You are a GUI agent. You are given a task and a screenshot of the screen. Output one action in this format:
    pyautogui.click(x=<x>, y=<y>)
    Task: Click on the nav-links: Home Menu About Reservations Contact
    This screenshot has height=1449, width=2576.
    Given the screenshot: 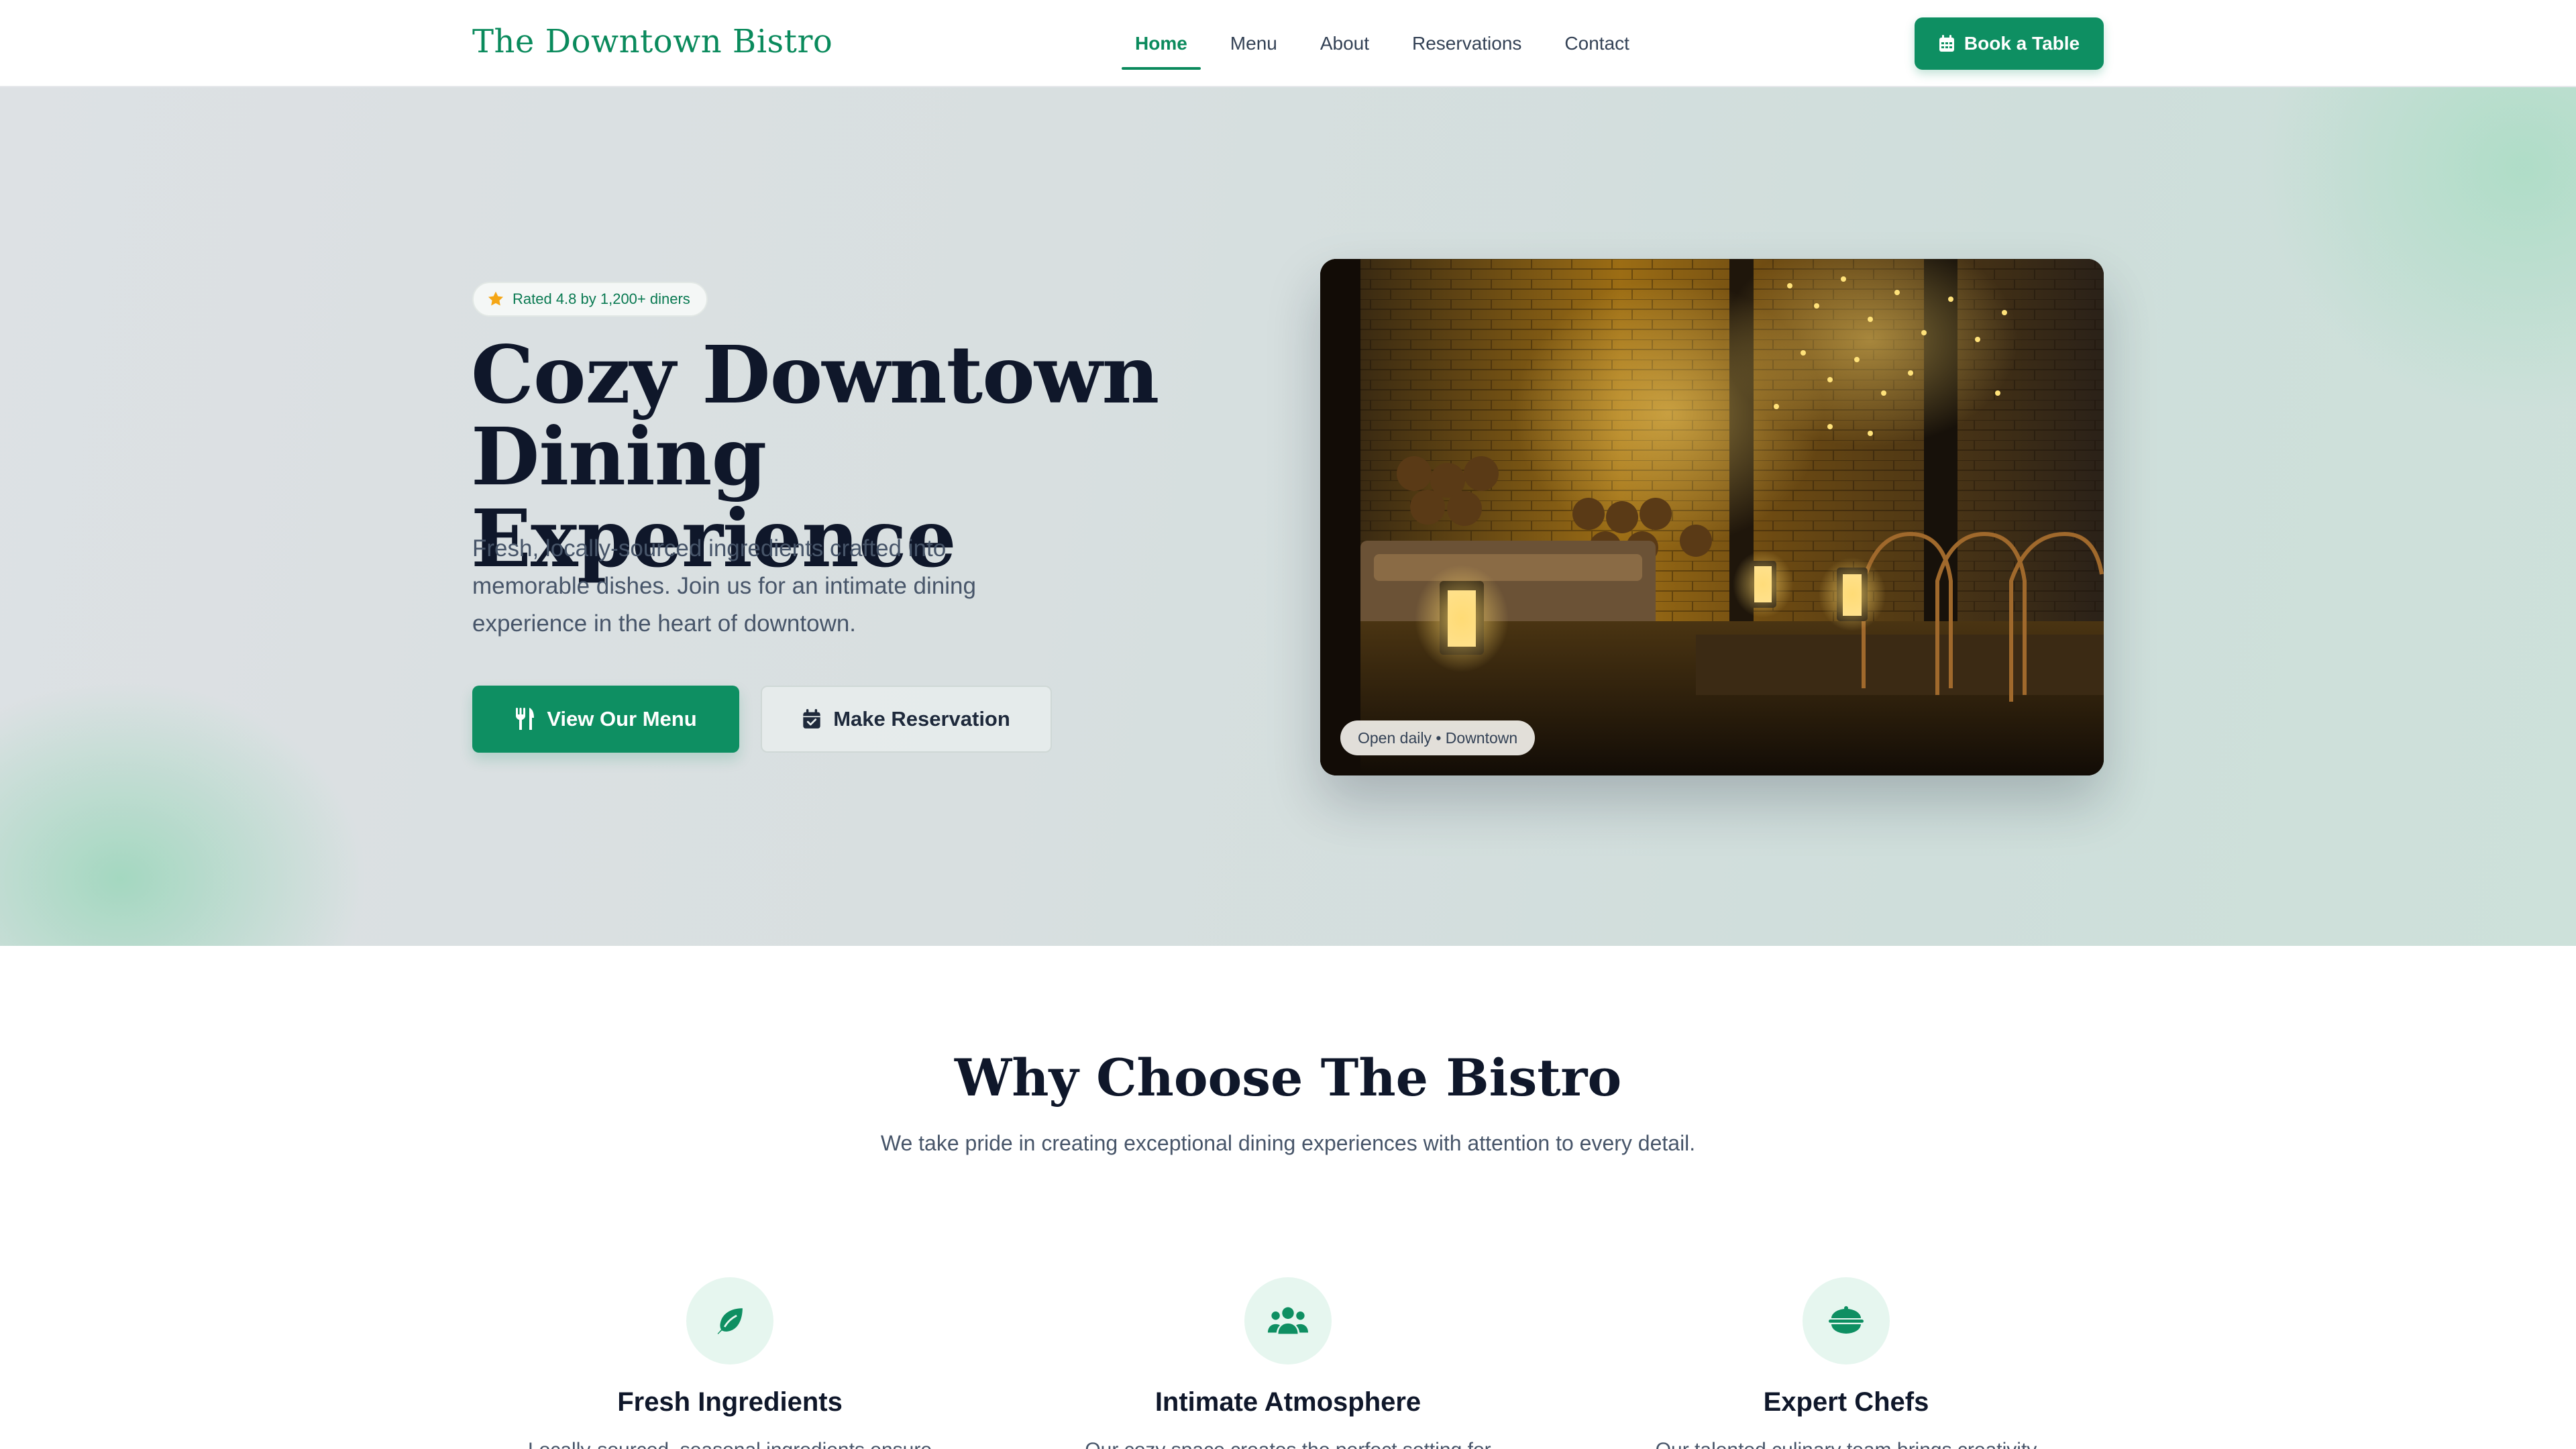 What is the action you would take?
    pyautogui.click(x=1382, y=43)
    